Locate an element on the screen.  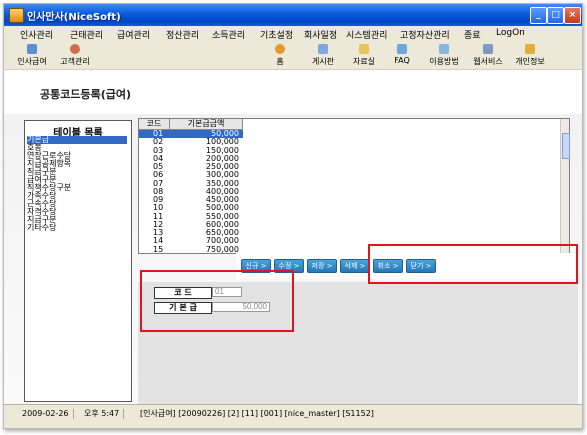
delete-button: 삭제 > is located at coordinates (355, 266).